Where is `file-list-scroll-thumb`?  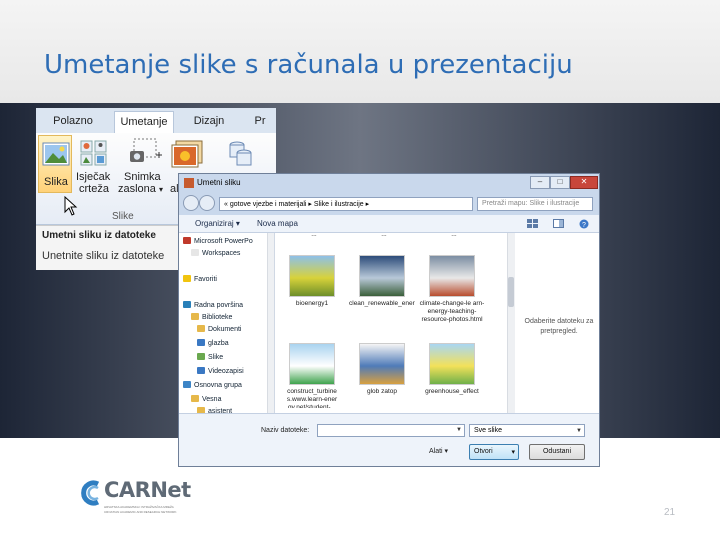
file-list-scroll-thumb is located at coordinates (511, 292).